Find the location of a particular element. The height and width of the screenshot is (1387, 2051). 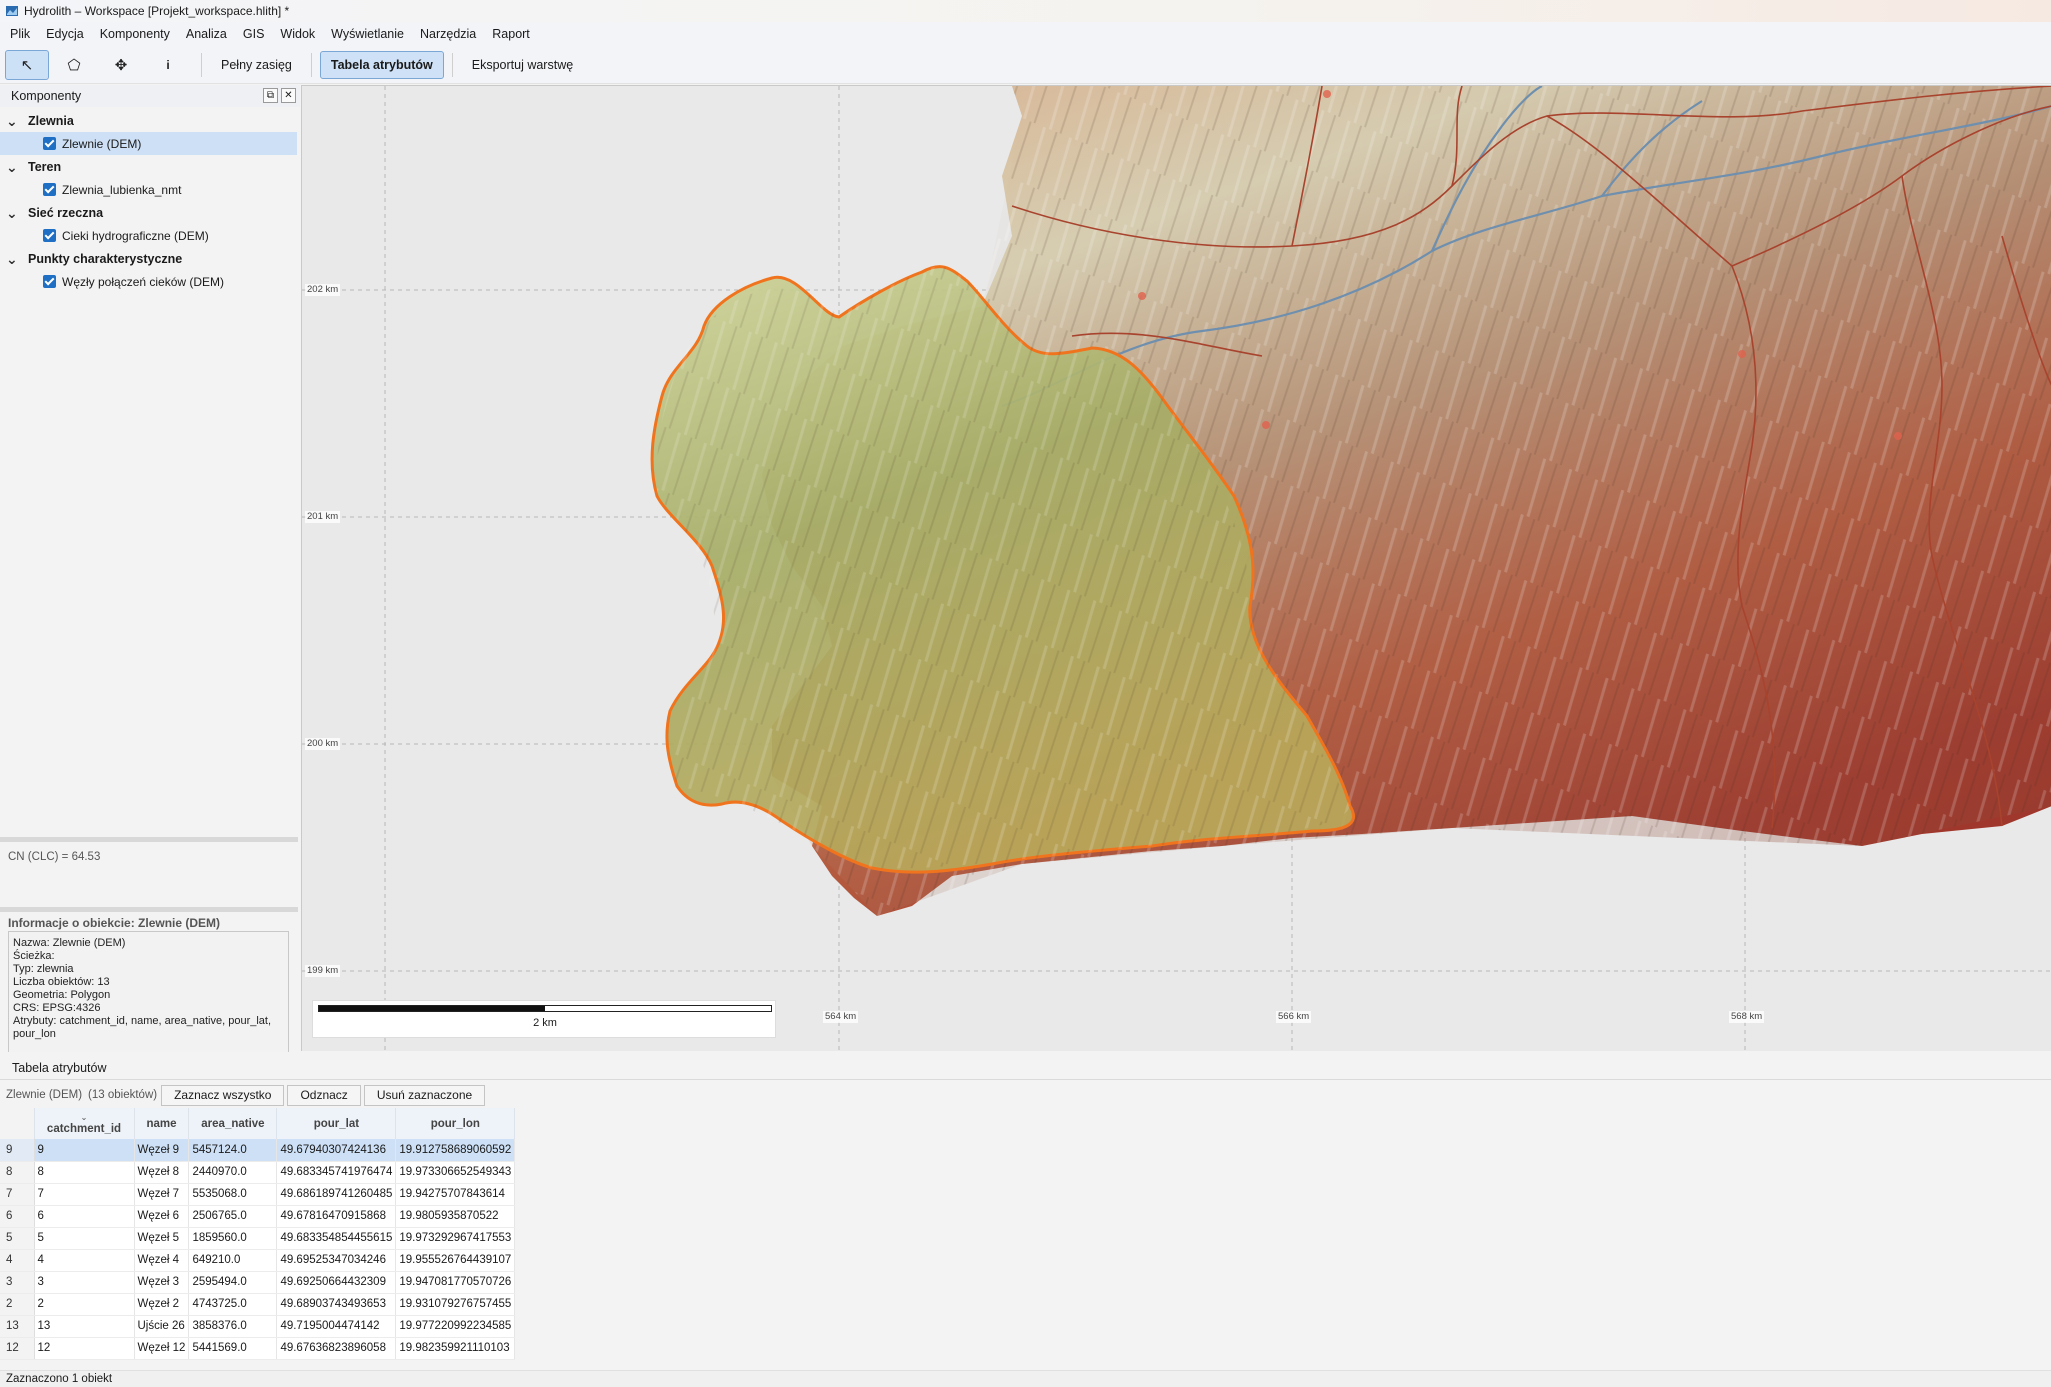

table-cell: 4743725.0 is located at coordinates (233, 1304).